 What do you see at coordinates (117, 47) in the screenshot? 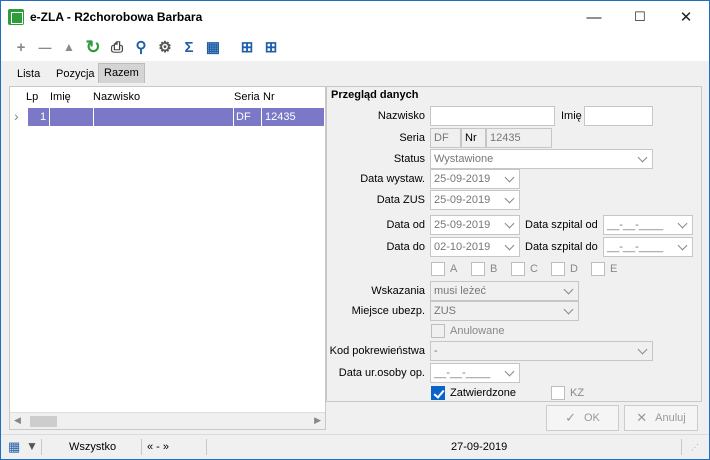
I see `print-icon: ⎙` at bounding box center [117, 47].